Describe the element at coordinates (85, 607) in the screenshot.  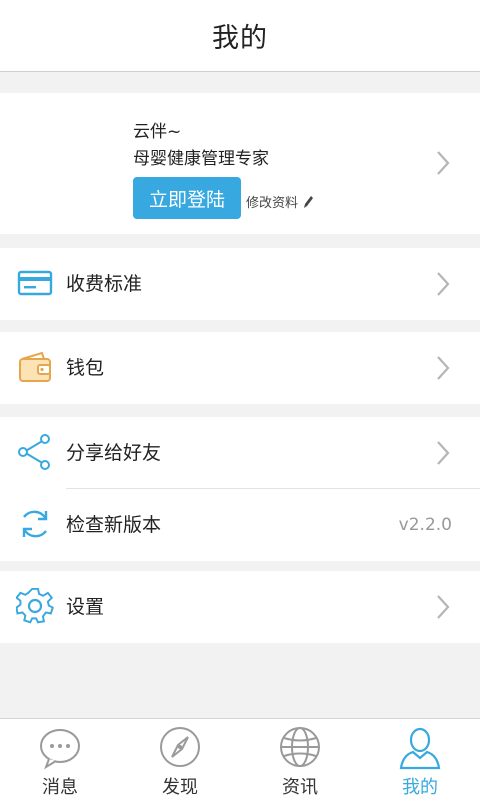
I see `menu-label-settings: 设置` at that location.